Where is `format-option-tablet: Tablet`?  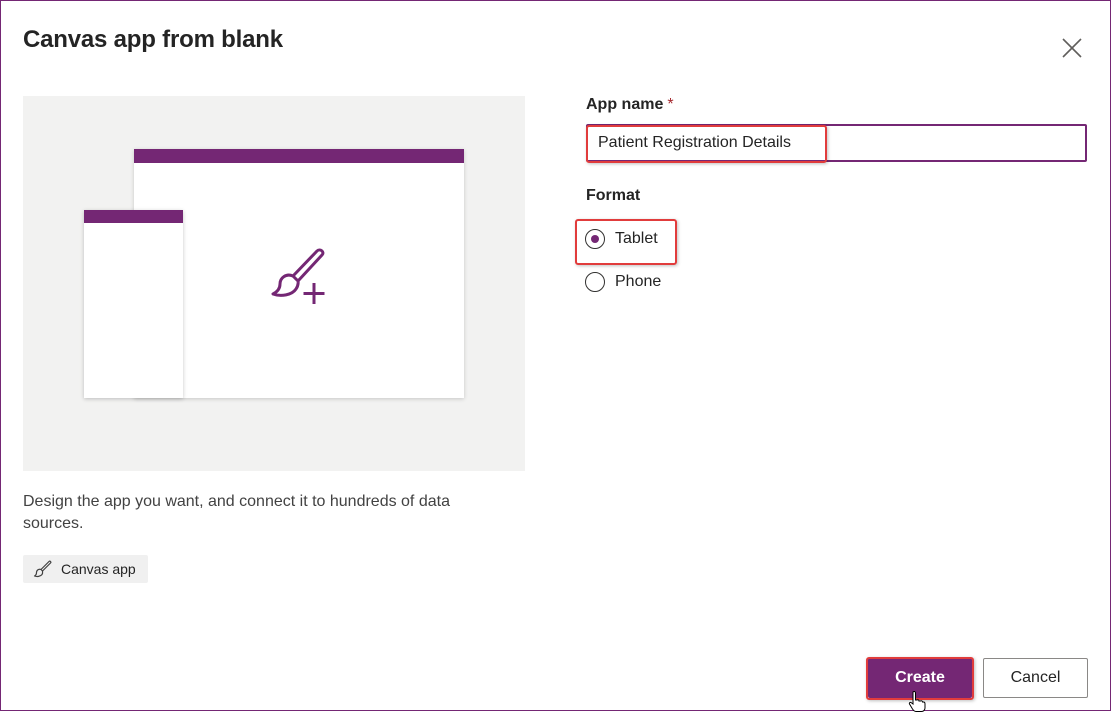 format-option-tablet: Tablet is located at coordinates (621, 239).